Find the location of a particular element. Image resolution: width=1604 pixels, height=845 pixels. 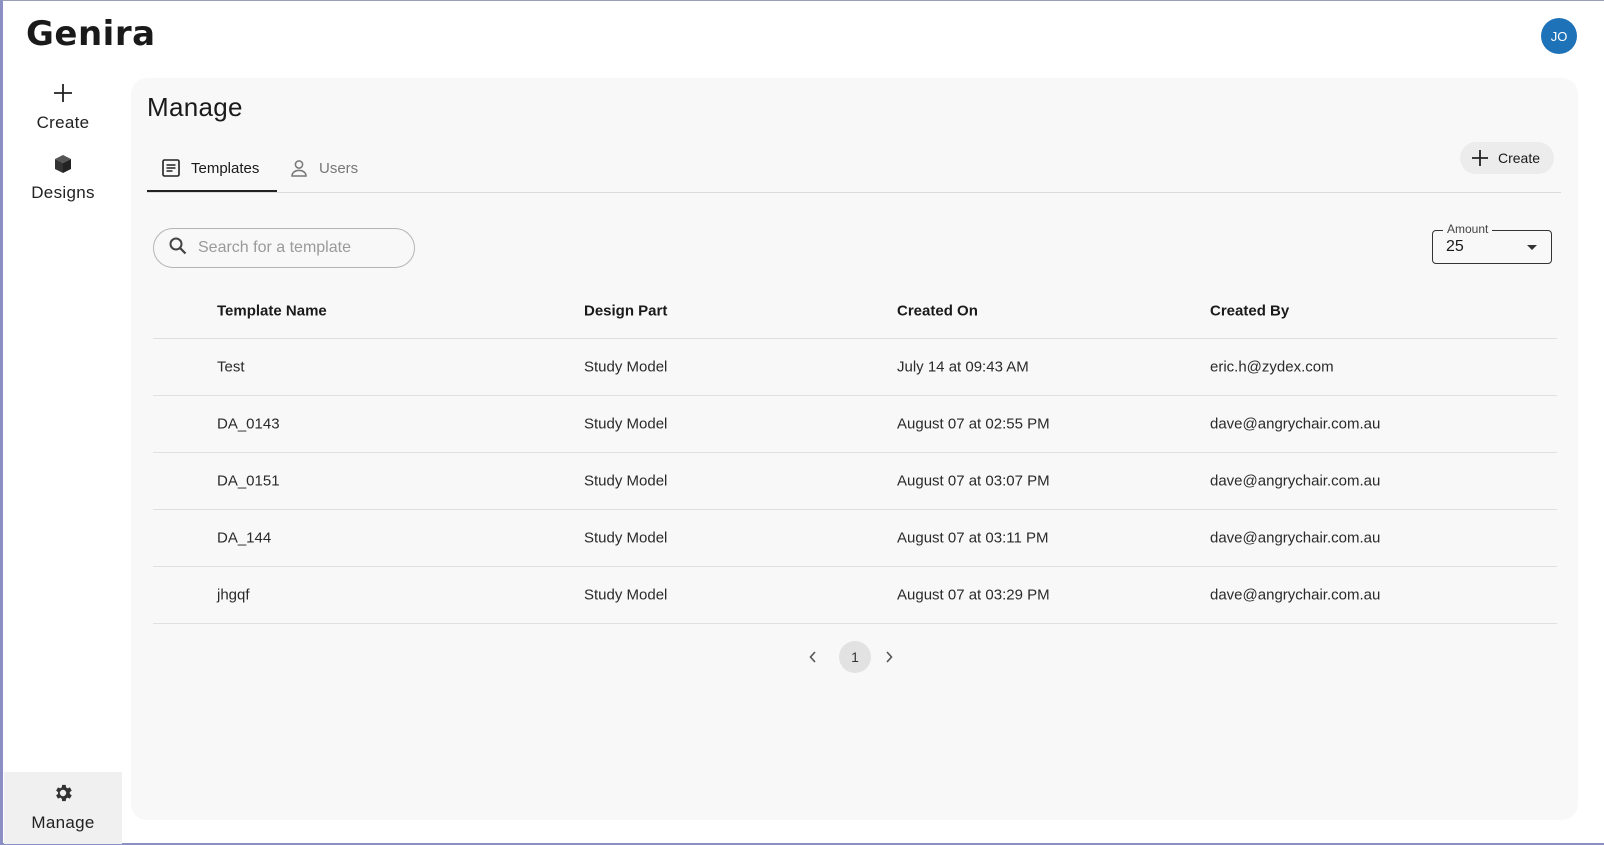

created-on-cell: August 07 at 03:11 PM is located at coordinates (973, 538).